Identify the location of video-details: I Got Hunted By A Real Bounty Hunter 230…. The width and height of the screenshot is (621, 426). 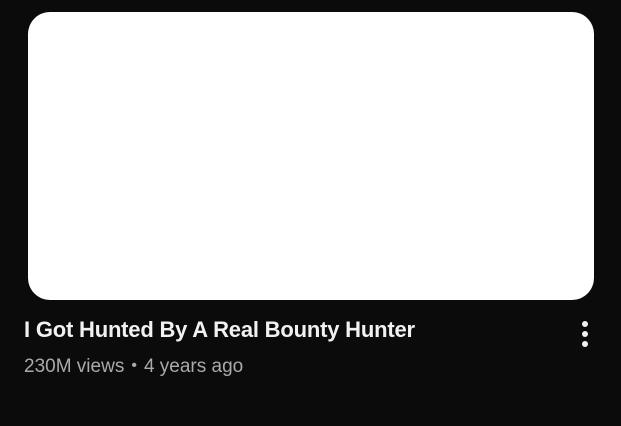
(296, 347).